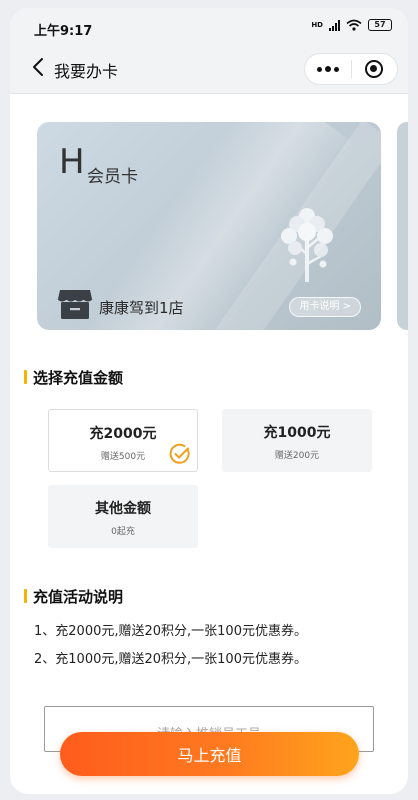 Image resolution: width=418 pixels, height=800 pixels. I want to click on card-initial: H, so click(72, 162).